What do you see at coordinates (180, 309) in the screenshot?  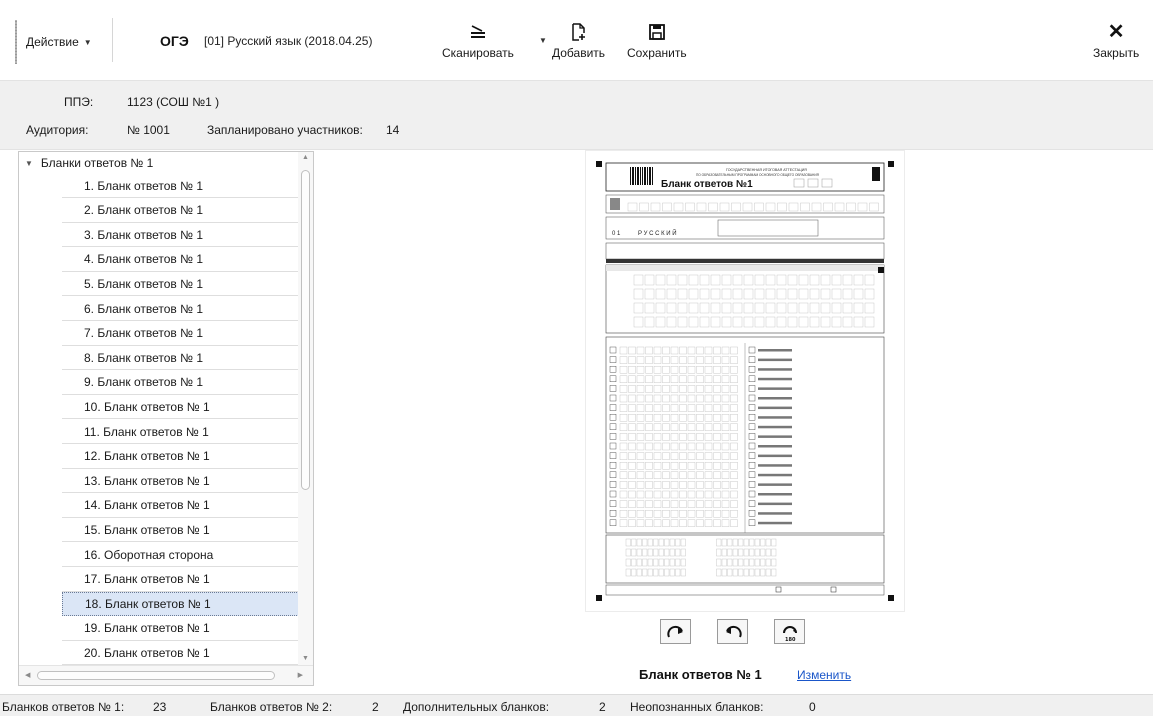 I see `tree-item: 6. Бланк ответов № 1` at bounding box center [180, 309].